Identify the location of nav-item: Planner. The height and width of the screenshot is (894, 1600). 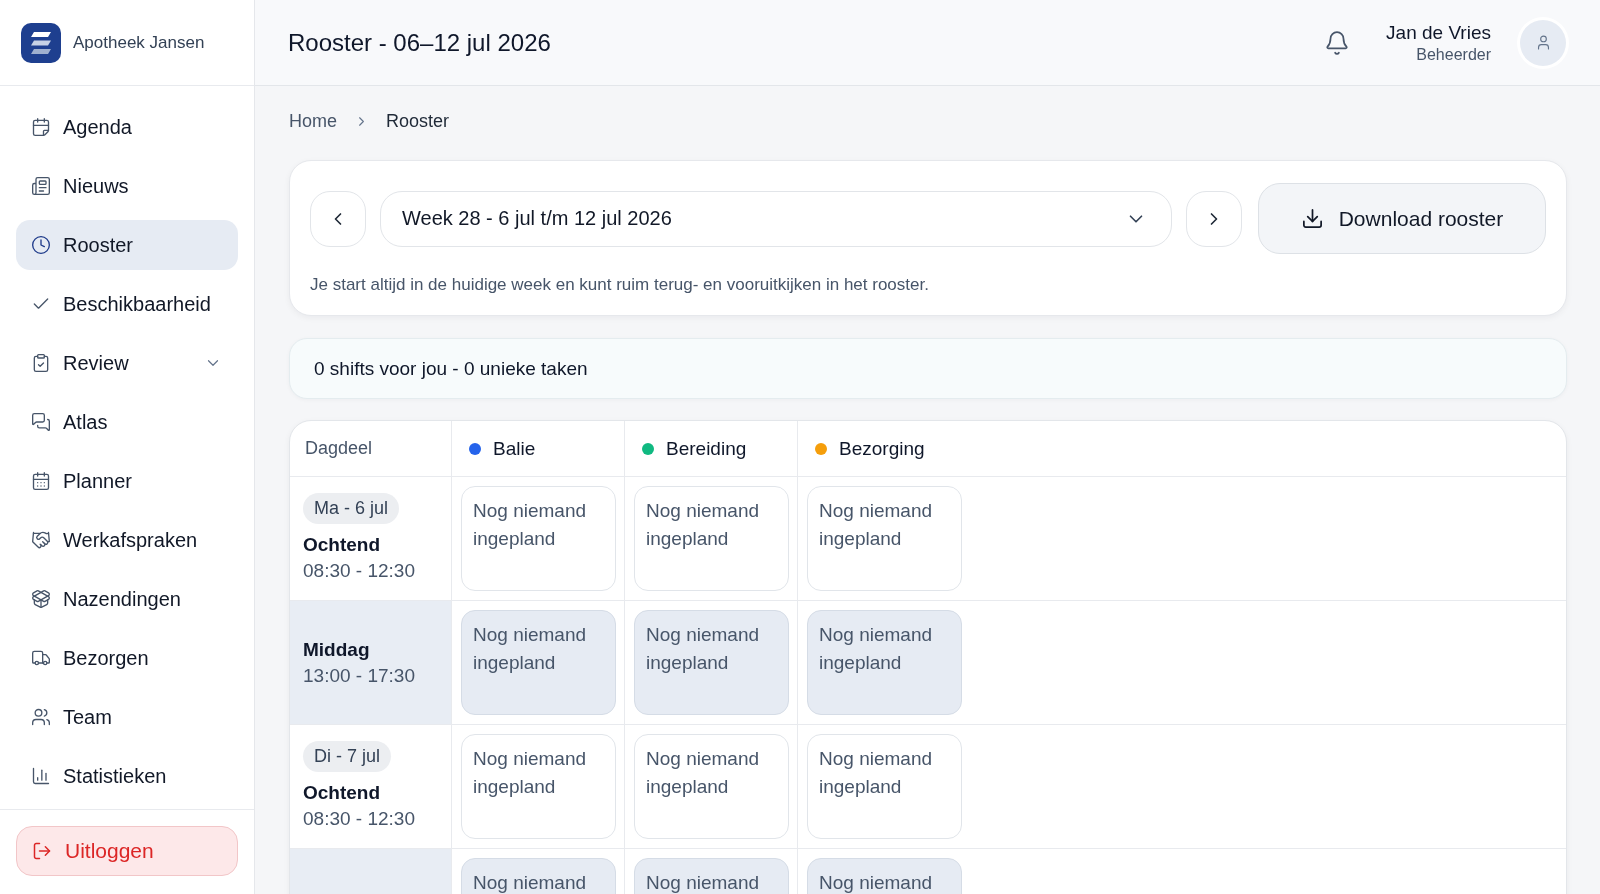
(127, 481).